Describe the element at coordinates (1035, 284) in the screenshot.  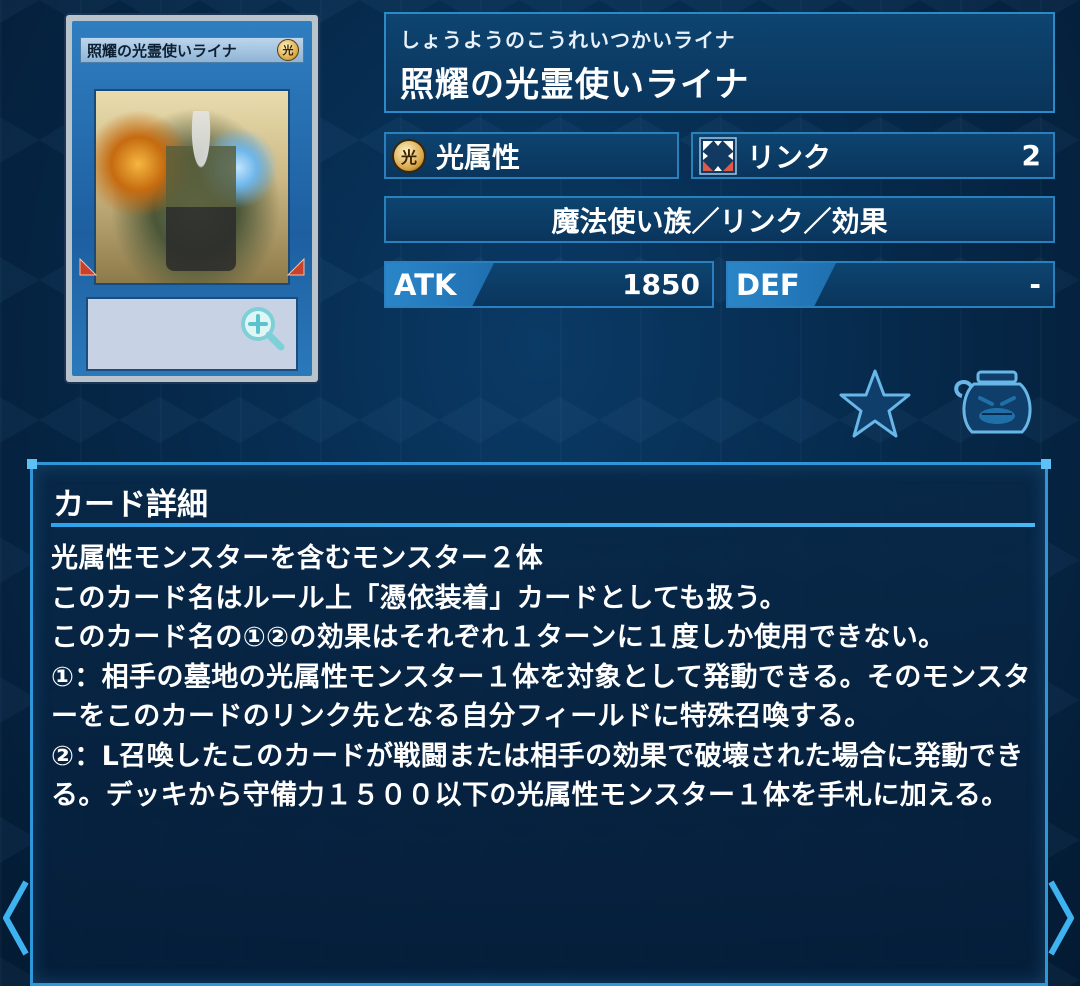
I see `def-value: -` at that location.